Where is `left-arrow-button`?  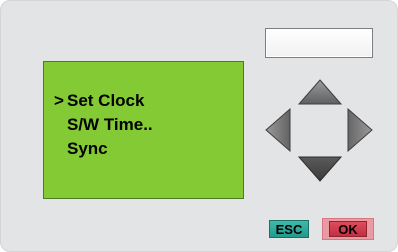
left-arrow-button is located at coordinates (278, 130).